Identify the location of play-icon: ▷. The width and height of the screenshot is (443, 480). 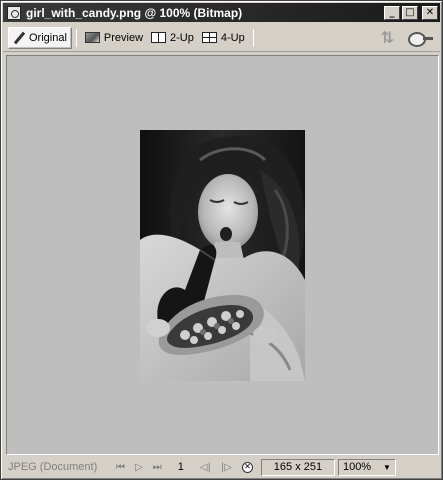
(139, 467).